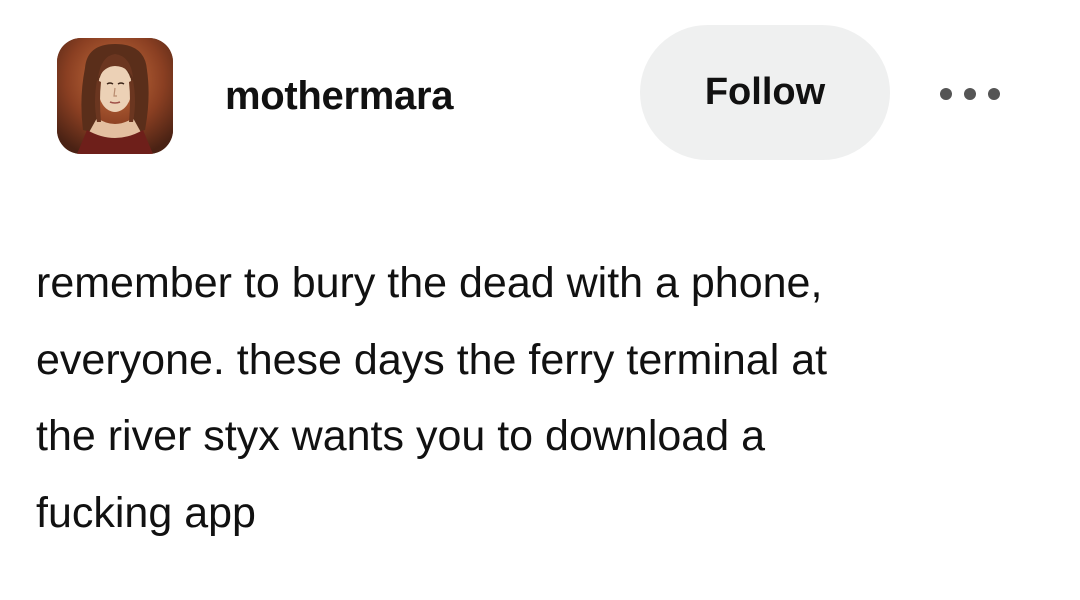 The height and width of the screenshot is (600, 1080). What do you see at coordinates (400, 436) in the screenshot?
I see `post-text-line: the river styx wants you to download a` at bounding box center [400, 436].